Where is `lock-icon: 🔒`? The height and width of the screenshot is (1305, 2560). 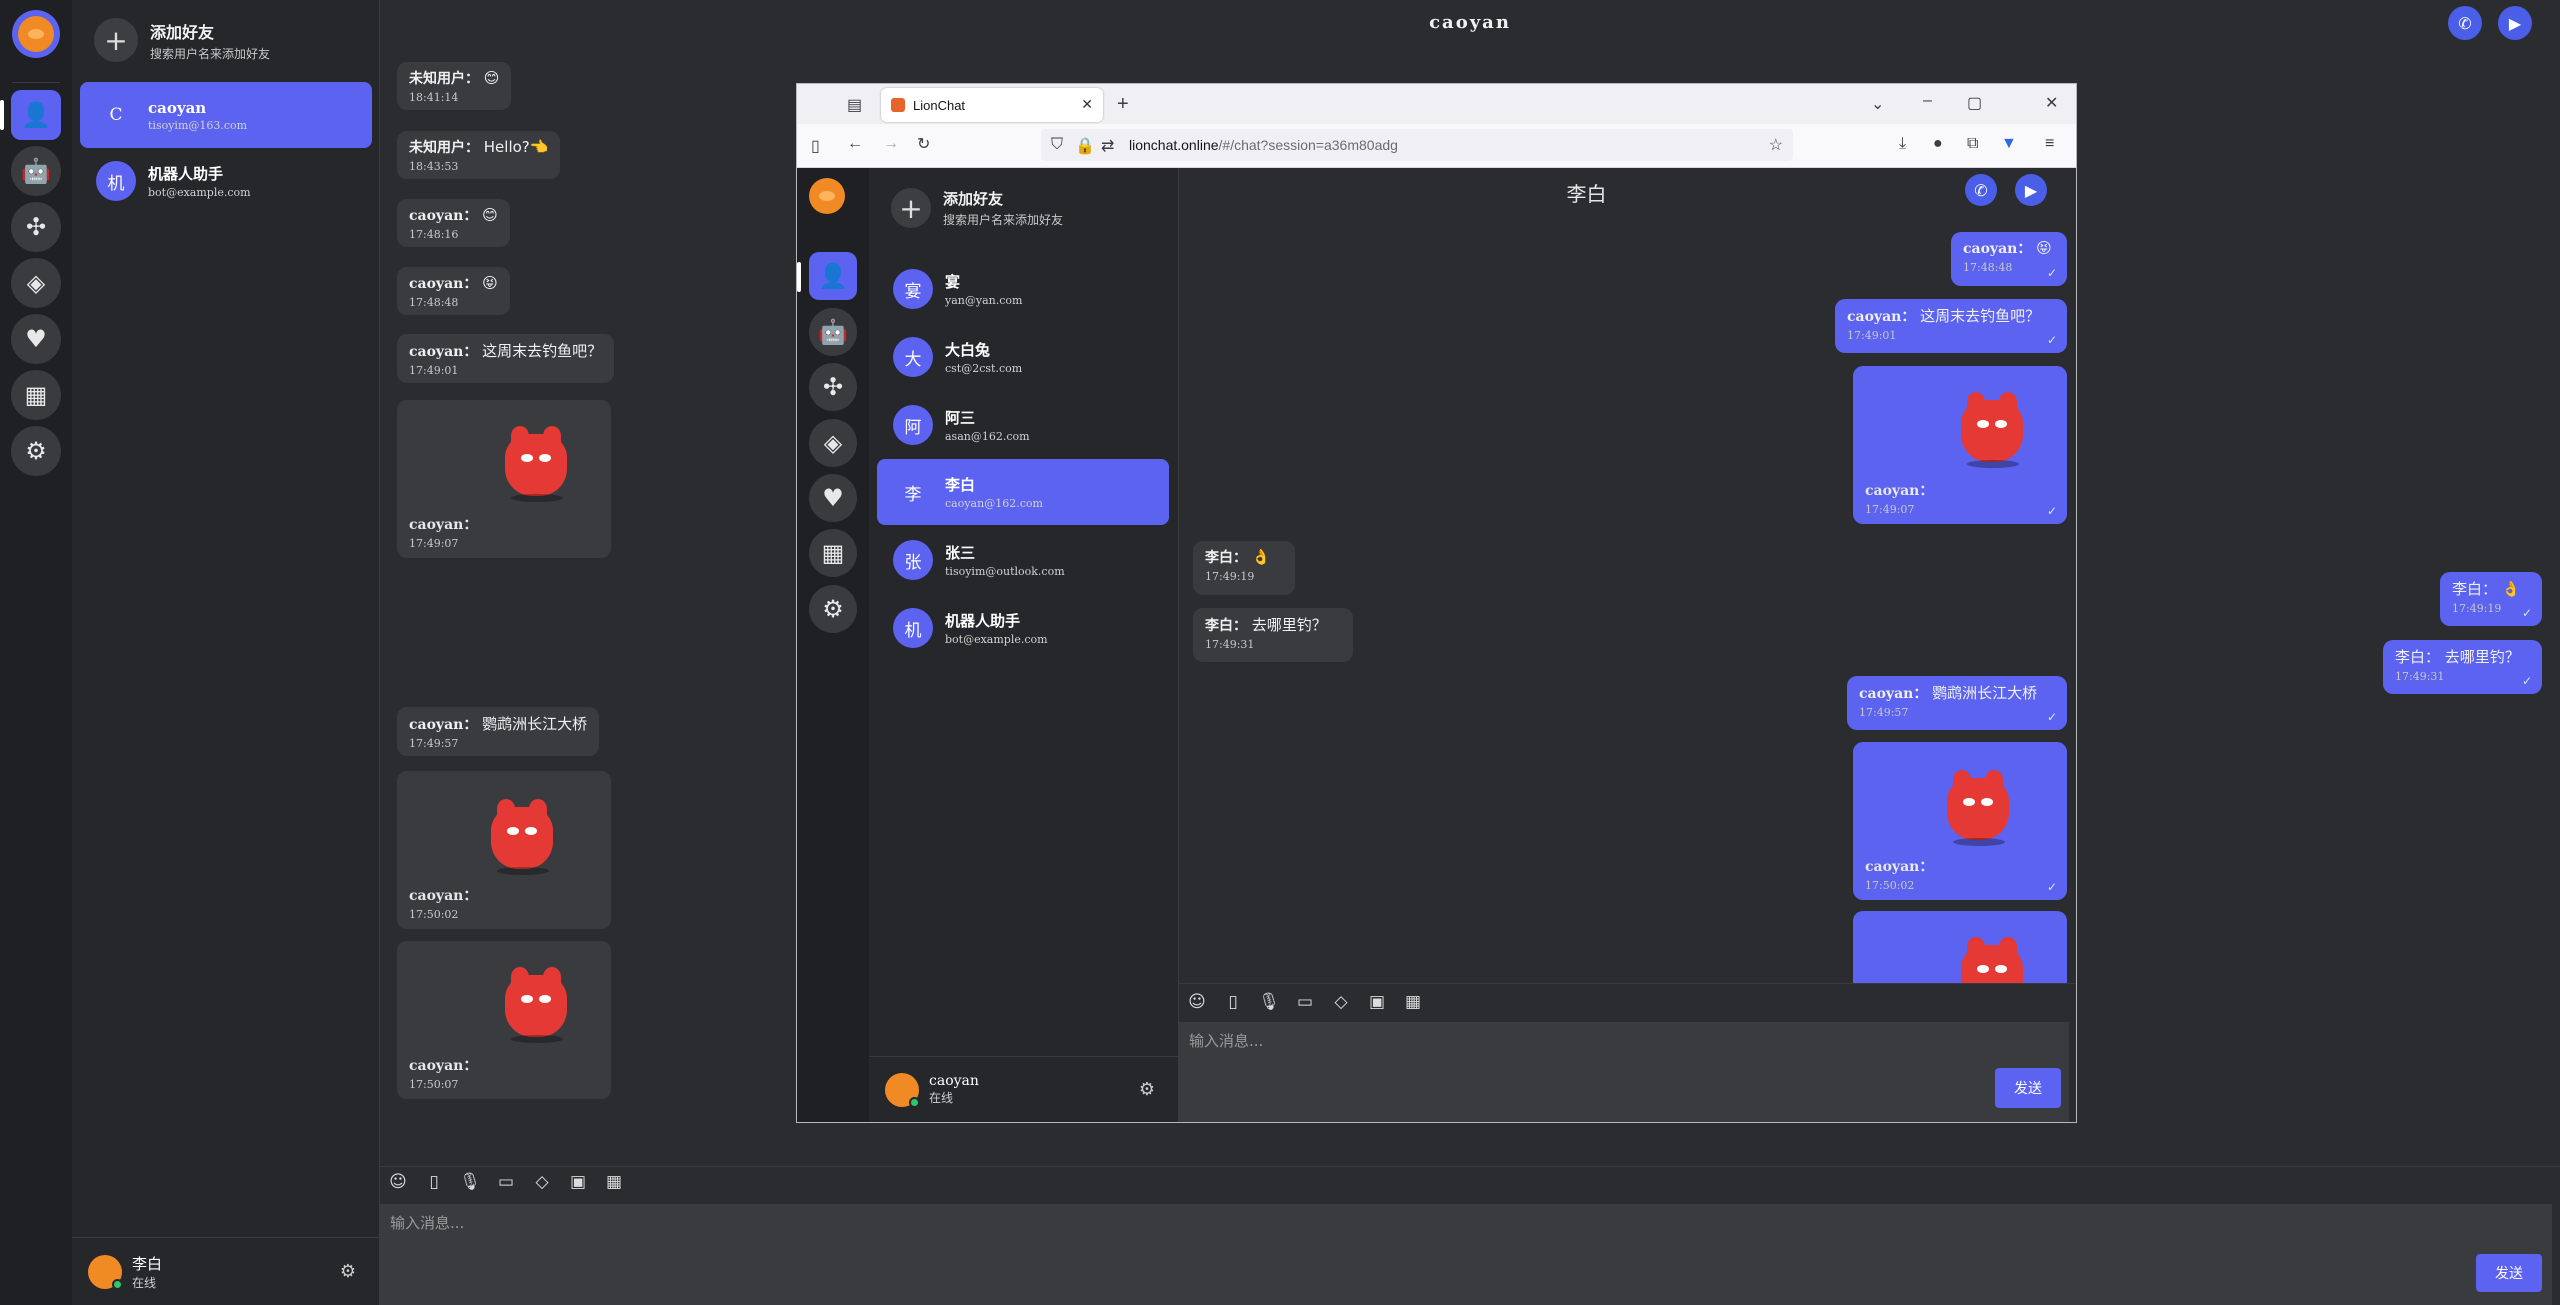
lock-icon: 🔒 is located at coordinates (1085, 146).